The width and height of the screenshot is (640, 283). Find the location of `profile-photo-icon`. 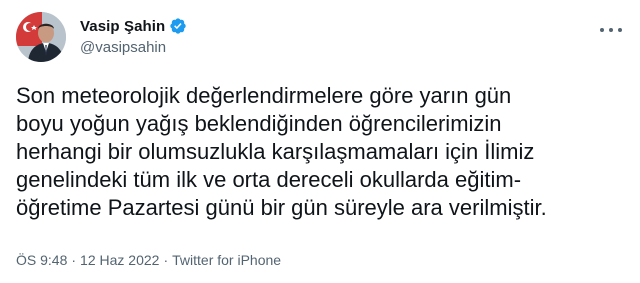

profile-photo-icon is located at coordinates (41, 37).